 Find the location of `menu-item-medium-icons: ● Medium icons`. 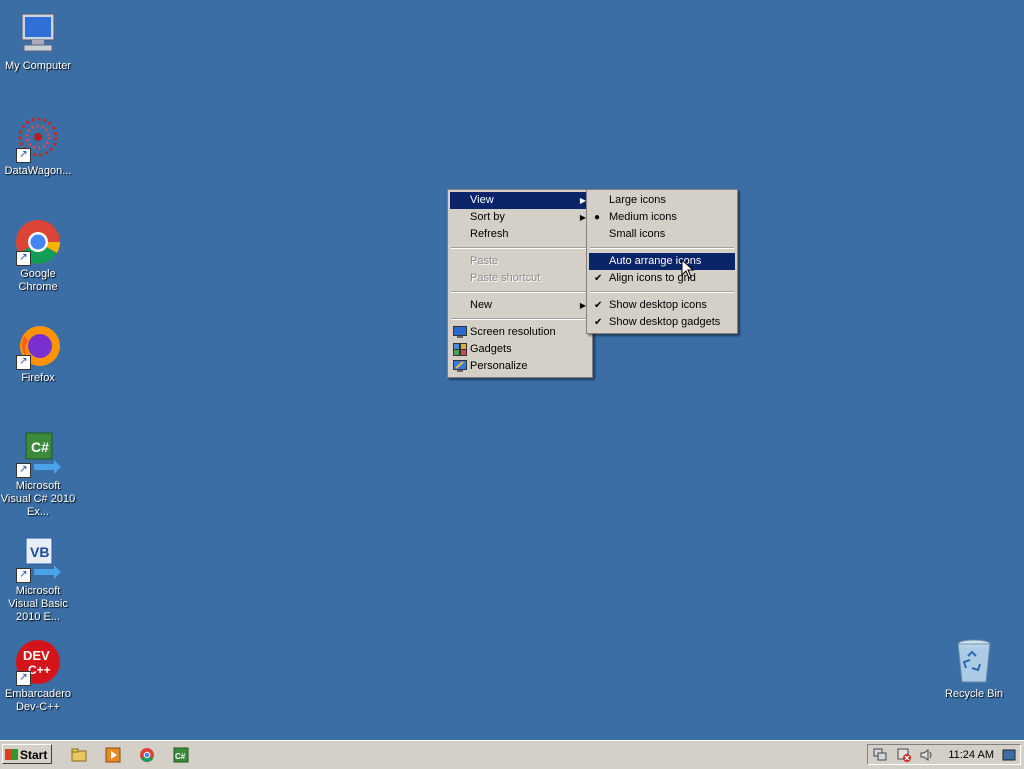

menu-item-medium-icons: ● Medium icons is located at coordinates (662, 217).